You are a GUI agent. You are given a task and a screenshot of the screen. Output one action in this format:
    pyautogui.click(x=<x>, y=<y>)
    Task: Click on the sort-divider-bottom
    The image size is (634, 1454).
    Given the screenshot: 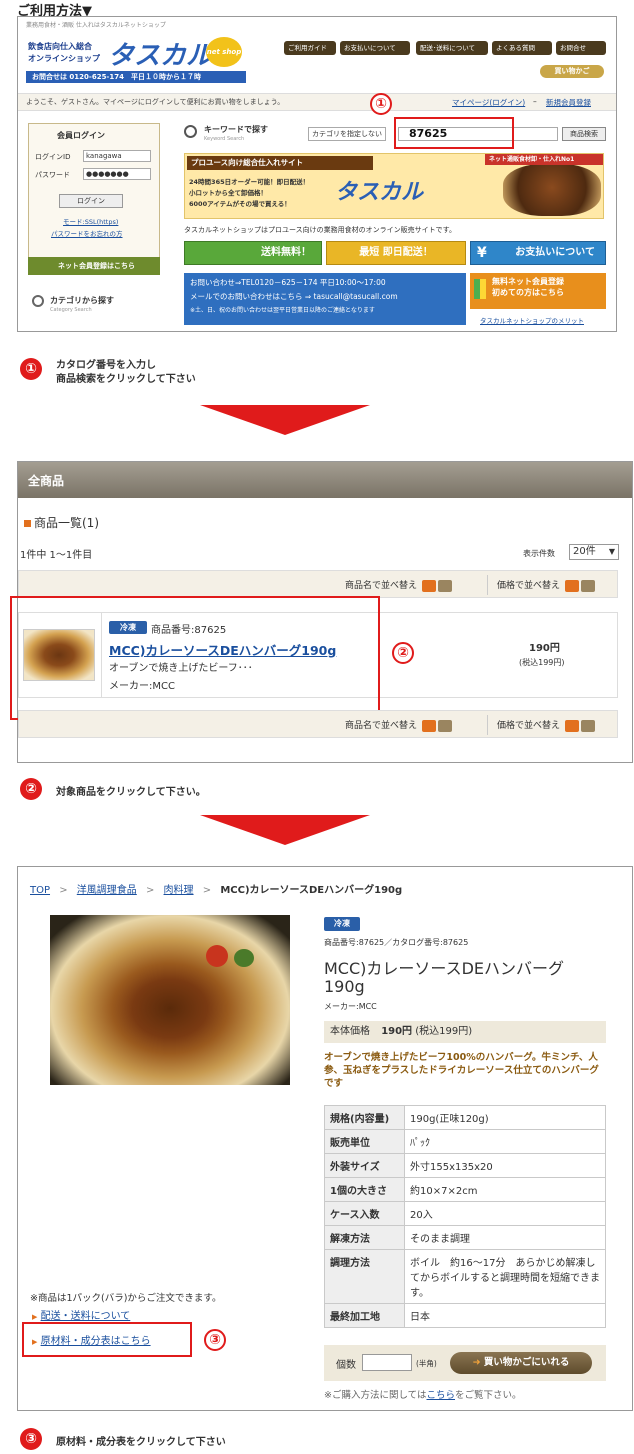 What is the action you would take?
    pyautogui.click(x=487, y=725)
    